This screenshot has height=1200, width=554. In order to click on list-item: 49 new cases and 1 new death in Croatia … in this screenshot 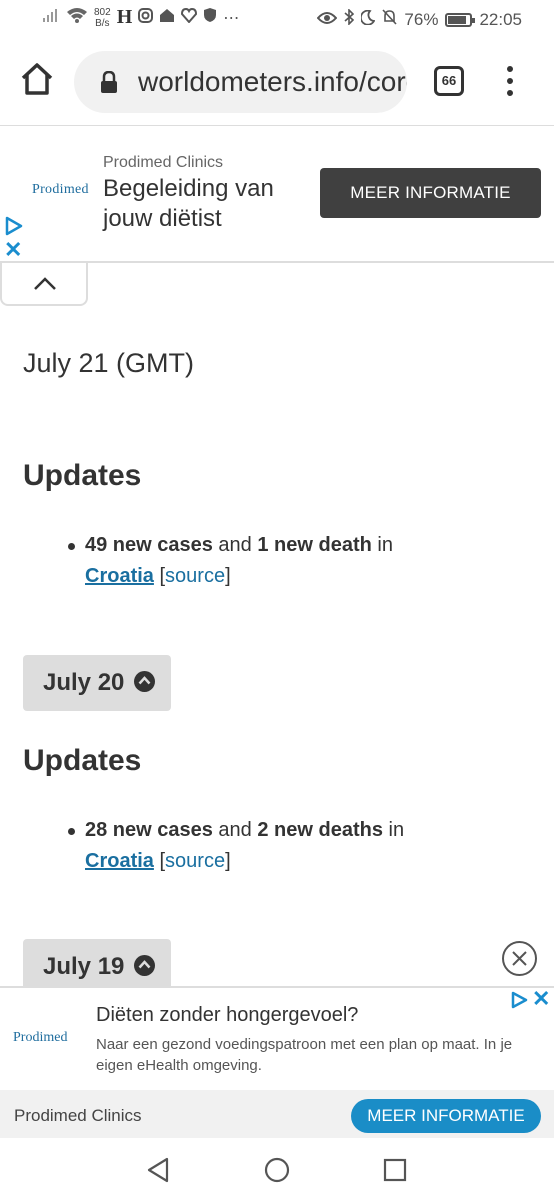, I will do `click(296, 561)`.